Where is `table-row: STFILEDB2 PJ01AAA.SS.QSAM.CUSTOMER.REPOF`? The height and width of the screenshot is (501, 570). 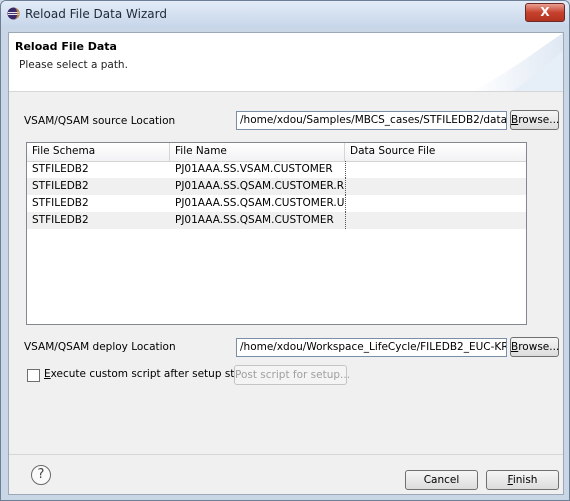 table-row: STFILEDB2 PJ01AAA.SS.QSAM.CUSTOMER.REPOF is located at coordinates (276, 186).